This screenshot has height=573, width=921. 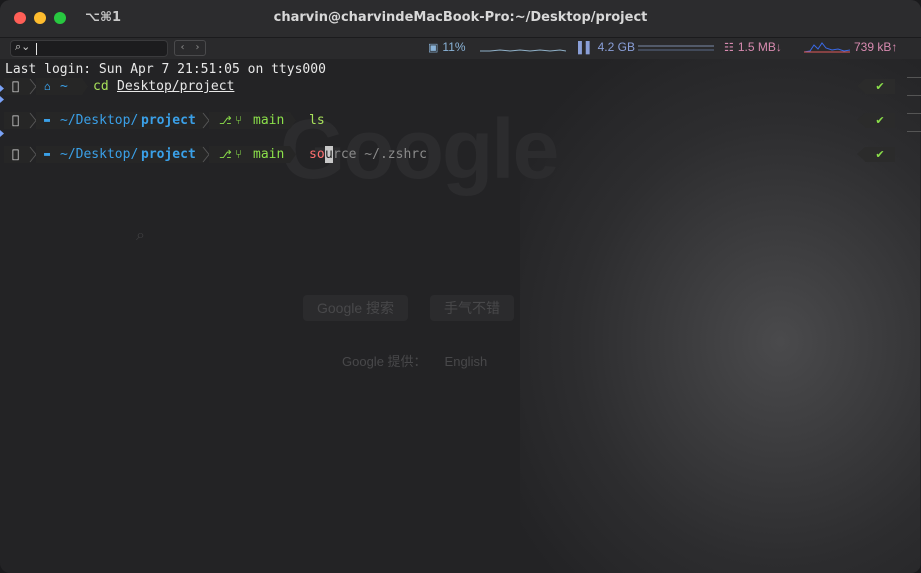 What do you see at coordinates (182, 48) in the screenshot?
I see `previous-match-button: ‹` at bounding box center [182, 48].